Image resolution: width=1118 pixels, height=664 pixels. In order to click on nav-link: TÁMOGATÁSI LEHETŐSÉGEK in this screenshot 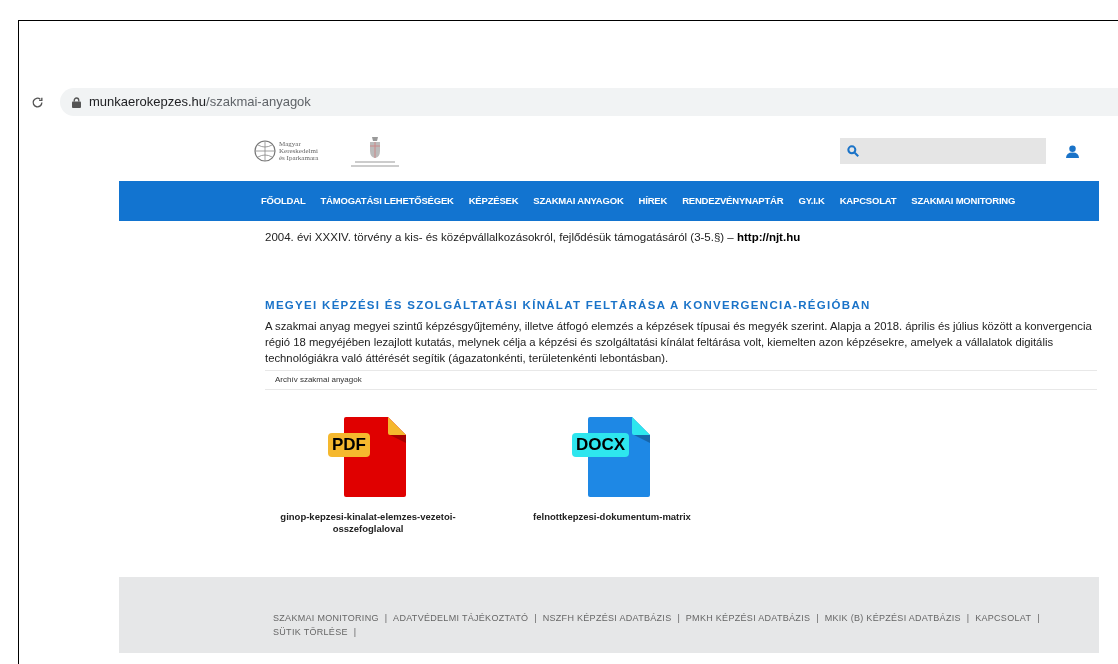, I will do `click(387, 201)`.